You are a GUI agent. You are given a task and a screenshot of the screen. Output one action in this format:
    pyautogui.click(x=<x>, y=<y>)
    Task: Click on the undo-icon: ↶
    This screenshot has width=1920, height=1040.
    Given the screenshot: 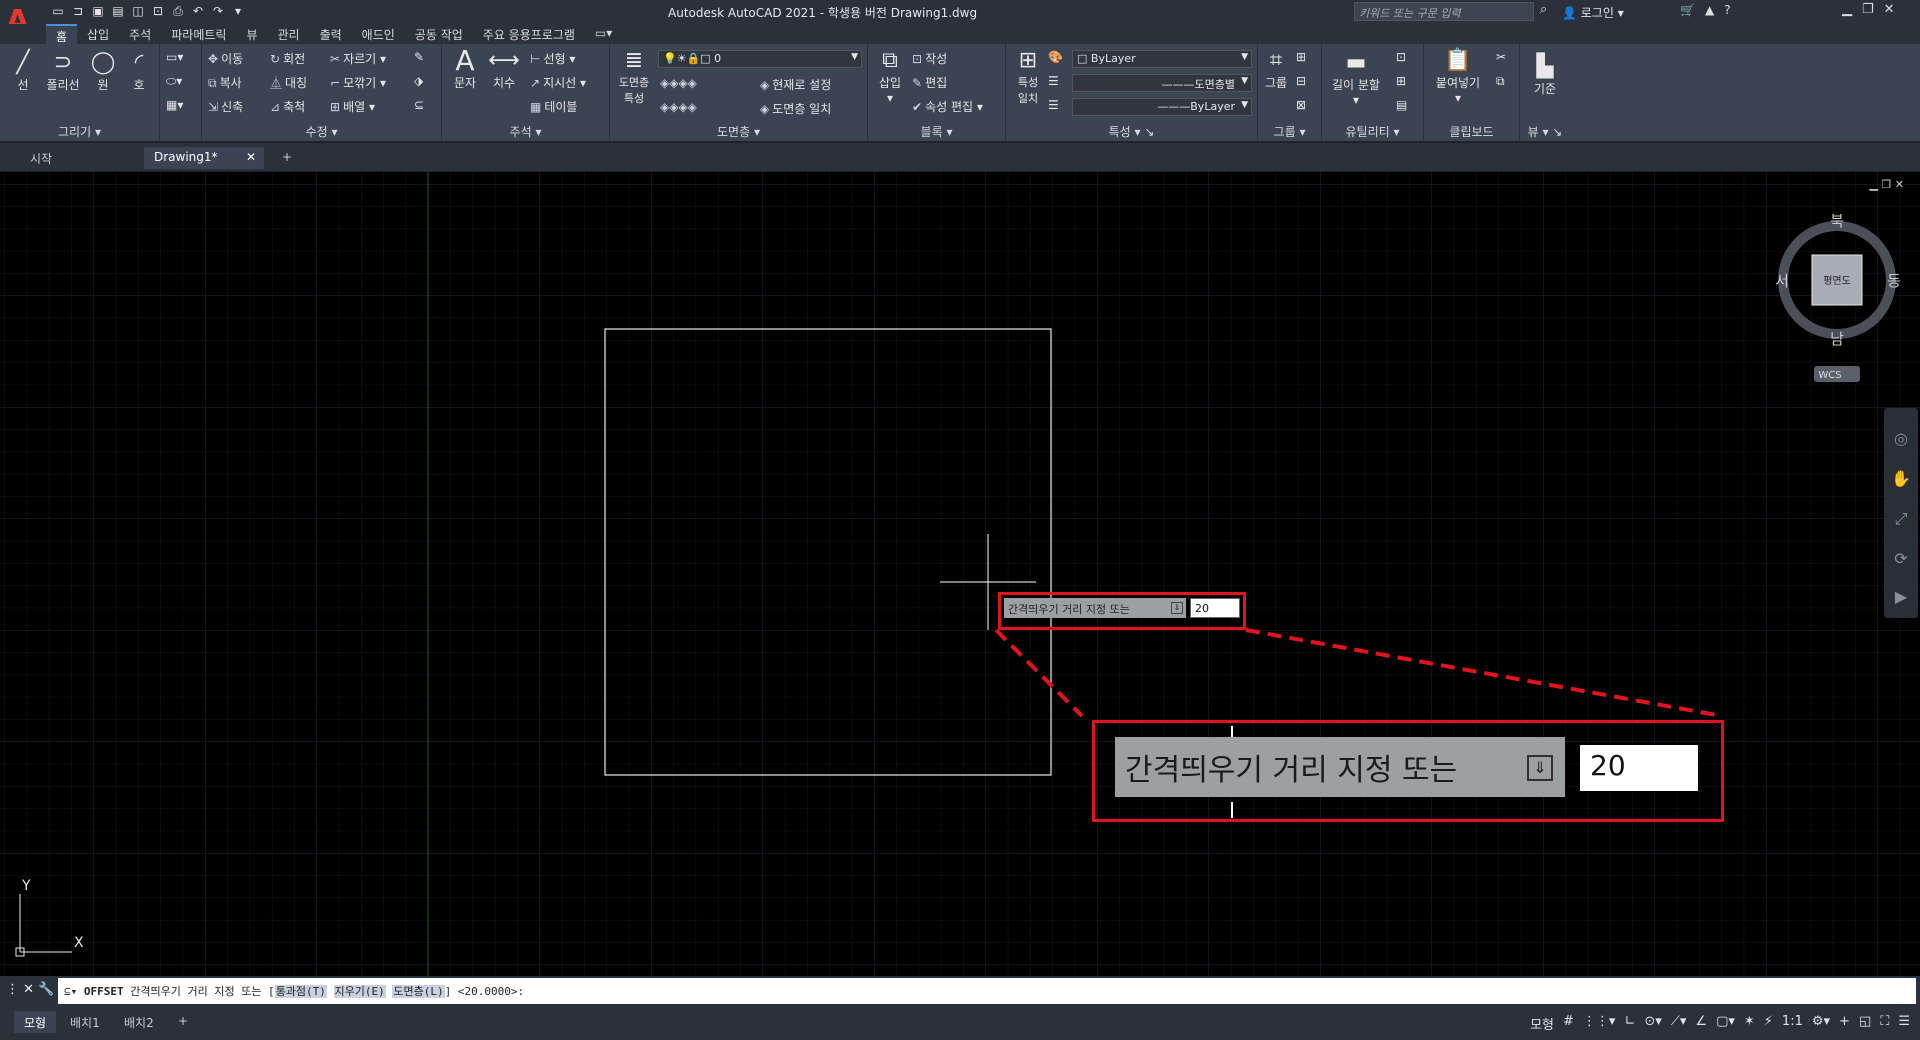 What is the action you would take?
    pyautogui.click(x=198, y=11)
    